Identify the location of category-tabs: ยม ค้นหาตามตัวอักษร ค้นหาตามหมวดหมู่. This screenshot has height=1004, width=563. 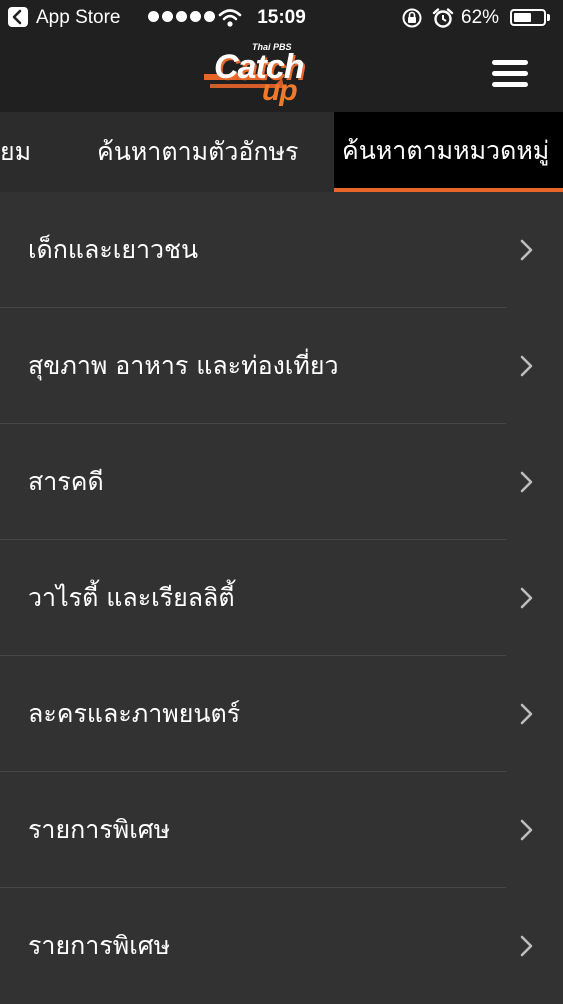
(281, 152).